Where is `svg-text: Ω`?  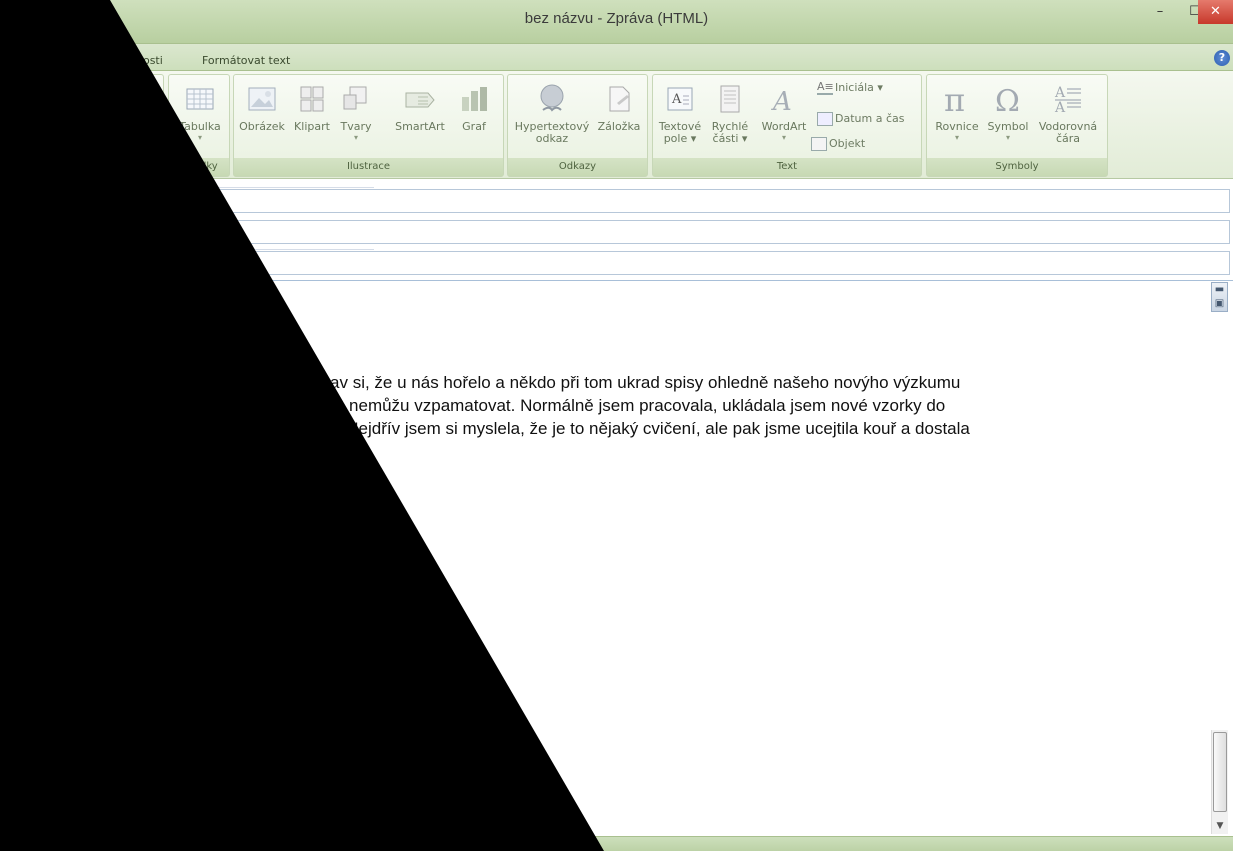
svg-text: Ω is located at coordinates (1007, 99).